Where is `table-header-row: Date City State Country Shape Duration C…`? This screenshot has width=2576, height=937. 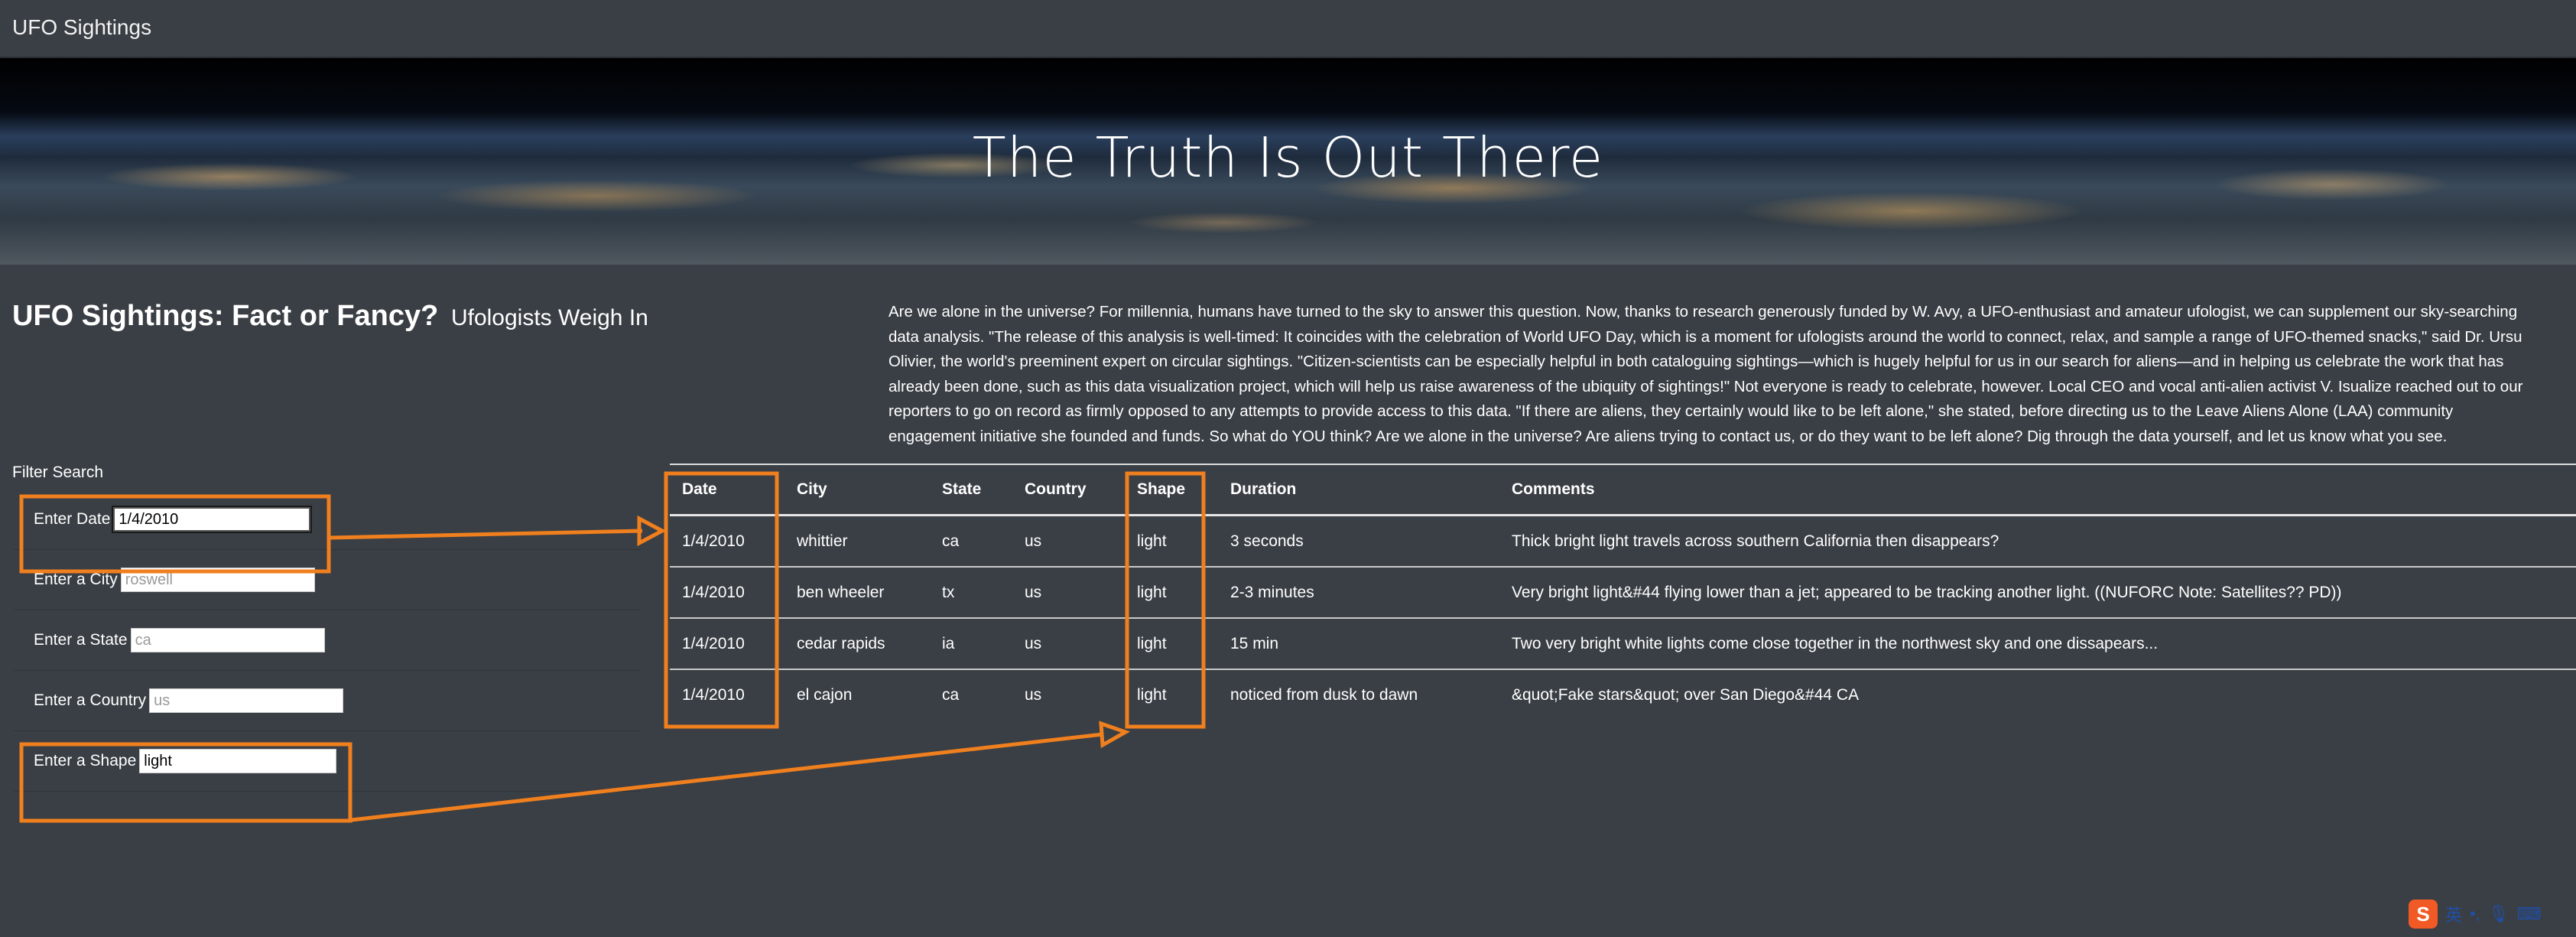
table-header-row: Date City State Country Shape Duration C… is located at coordinates (1623, 490).